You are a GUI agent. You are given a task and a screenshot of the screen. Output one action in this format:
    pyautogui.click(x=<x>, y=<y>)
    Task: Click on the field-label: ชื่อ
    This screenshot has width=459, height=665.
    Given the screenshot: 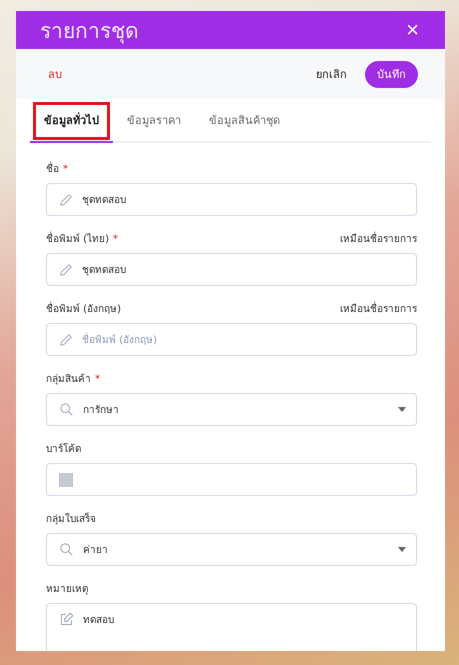 What is the action you would take?
    pyautogui.click(x=52, y=169)
    